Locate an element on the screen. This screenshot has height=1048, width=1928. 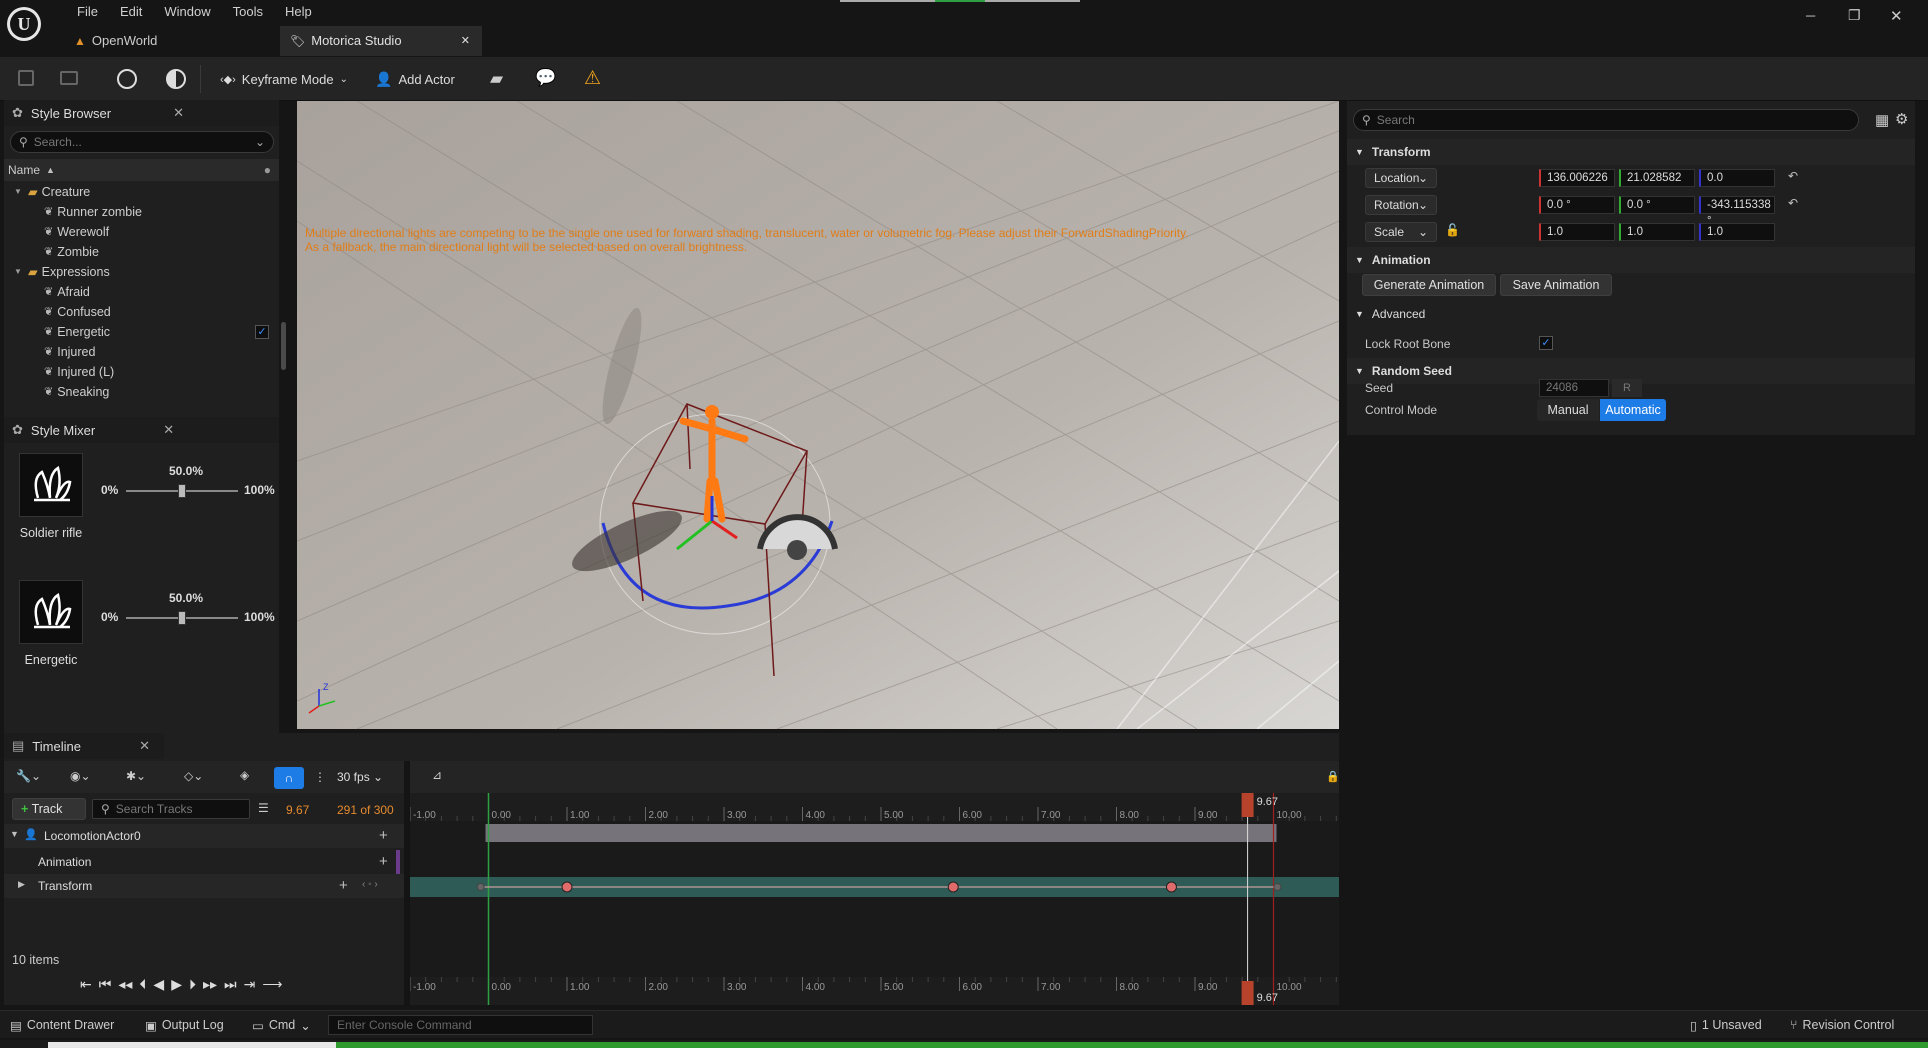
add-track-button: + Track is located at coordinates (49, 809).